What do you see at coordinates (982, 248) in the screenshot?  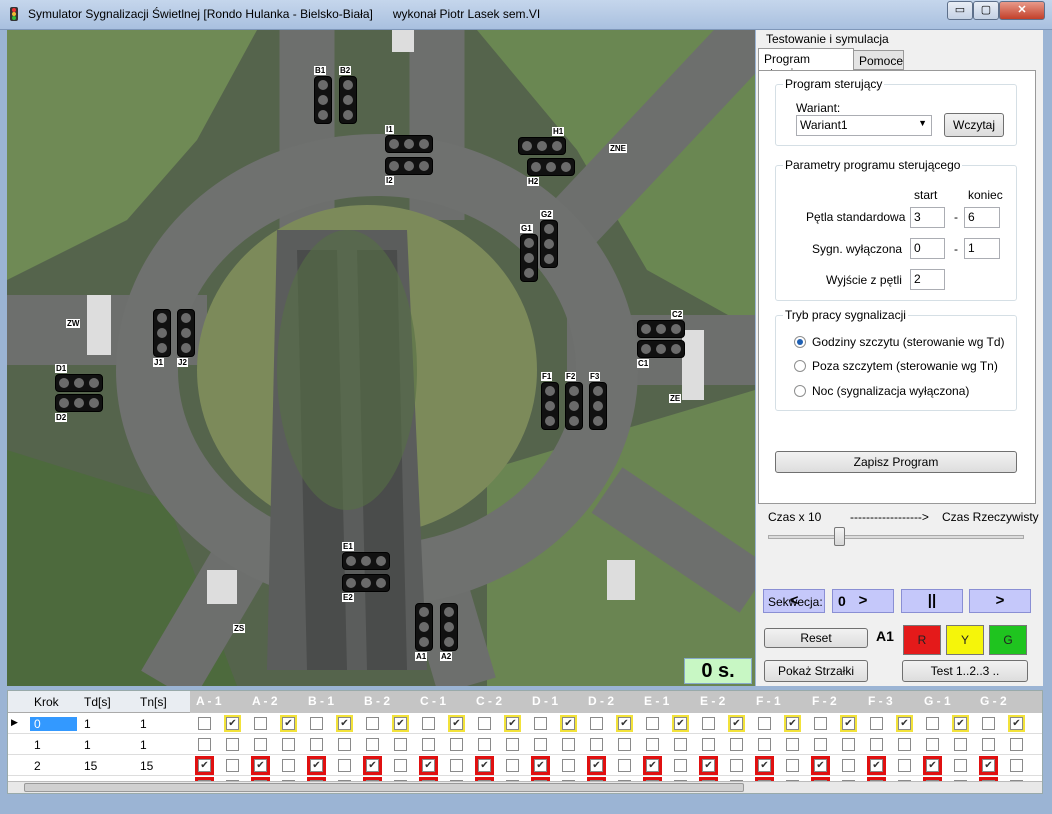 I see `signal-off-end-input: 1` at bounding box center [982, 248].